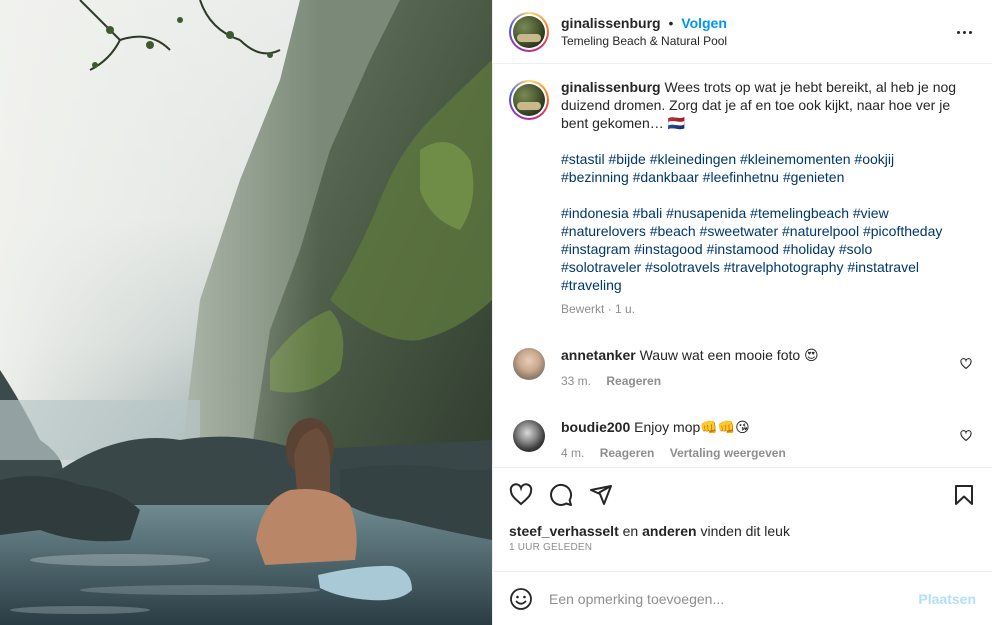 The height and width of the screenshot is (625, 992). I want to click on avatar-border, so click(529, 31).